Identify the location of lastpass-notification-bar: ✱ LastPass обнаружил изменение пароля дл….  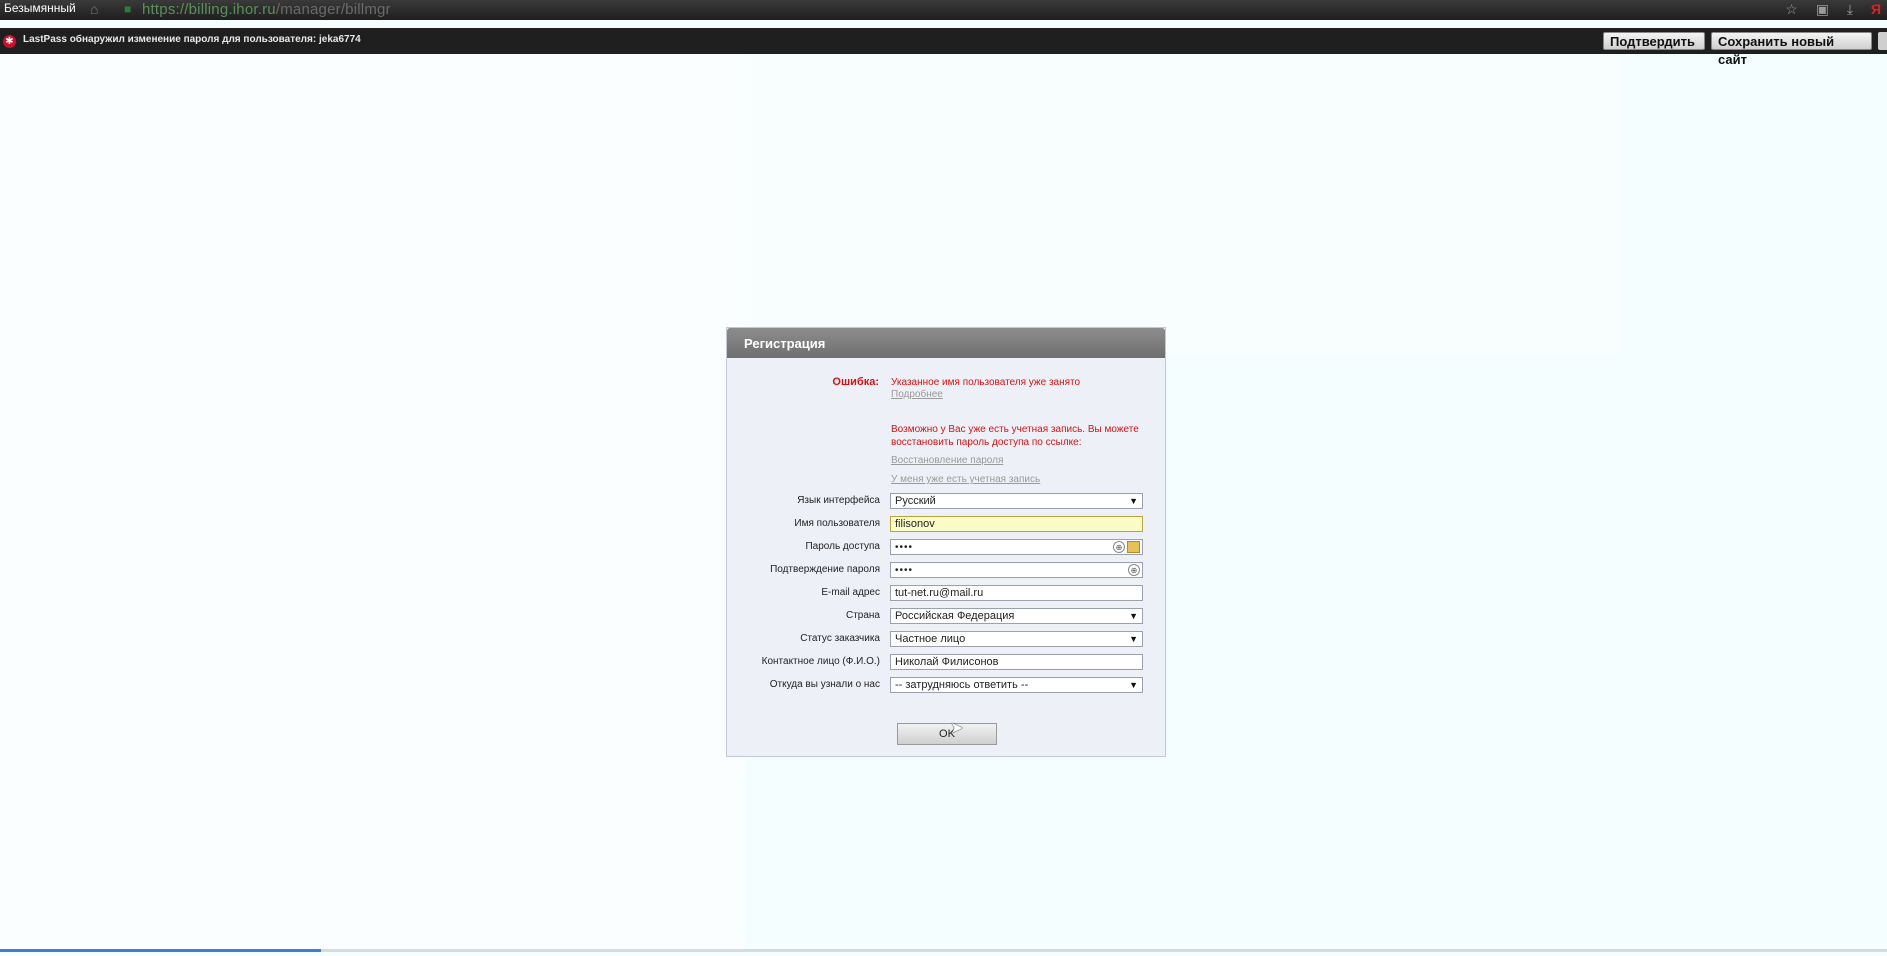
(943, 47).